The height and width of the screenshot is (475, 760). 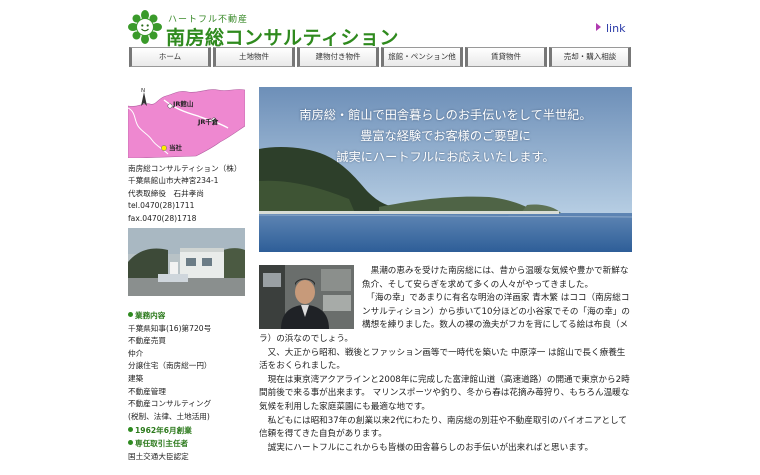 What do you see at coordinates (170, 57) in the screenshot?
I see `nav-item-home: ホーム` at bounding box center [170, 57].